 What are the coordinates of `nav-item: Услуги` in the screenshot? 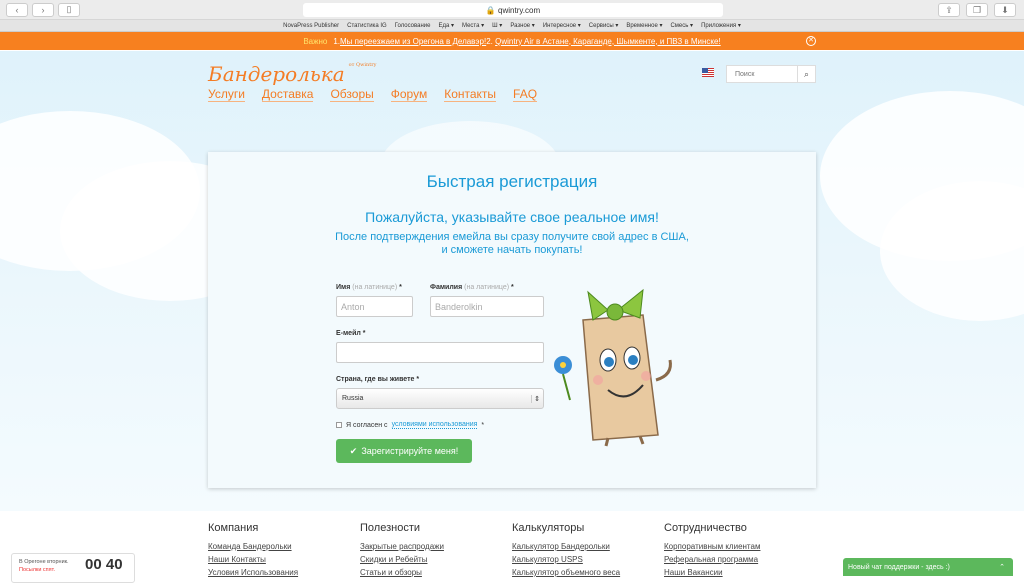 It's located at (226, 94).